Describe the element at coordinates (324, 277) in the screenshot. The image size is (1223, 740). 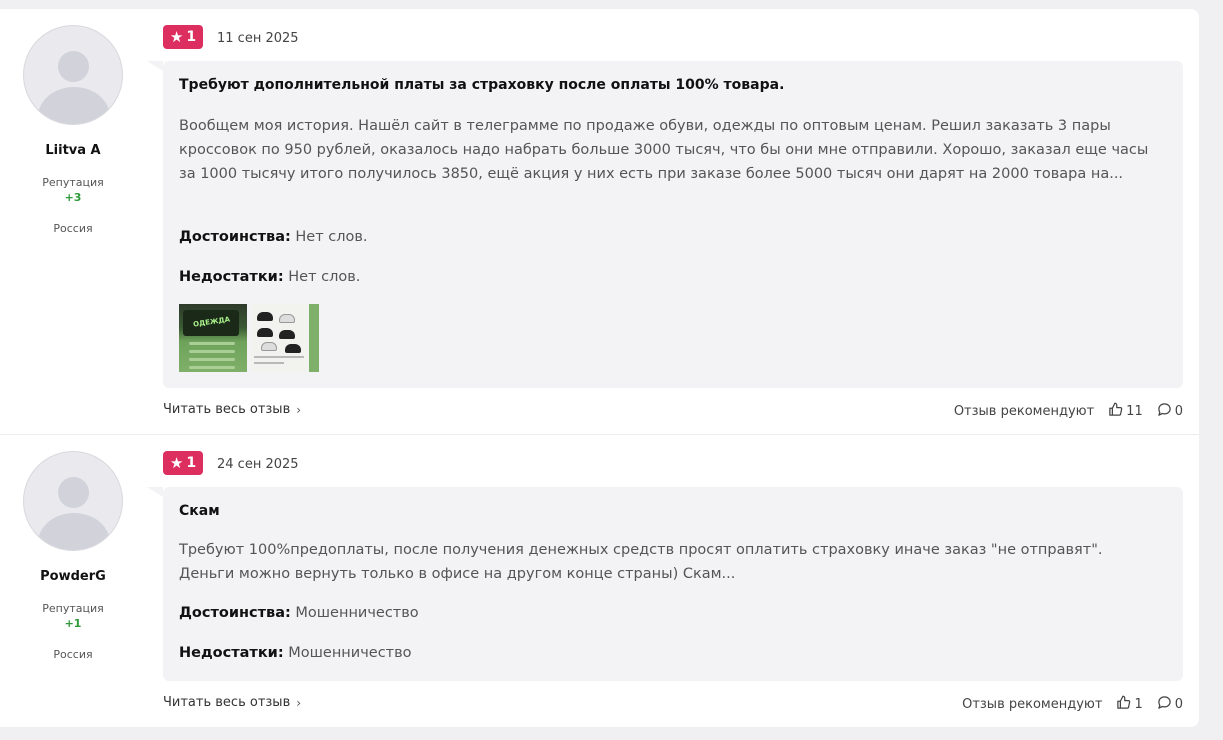
I see `cons-value: Нет слов.` at that location.